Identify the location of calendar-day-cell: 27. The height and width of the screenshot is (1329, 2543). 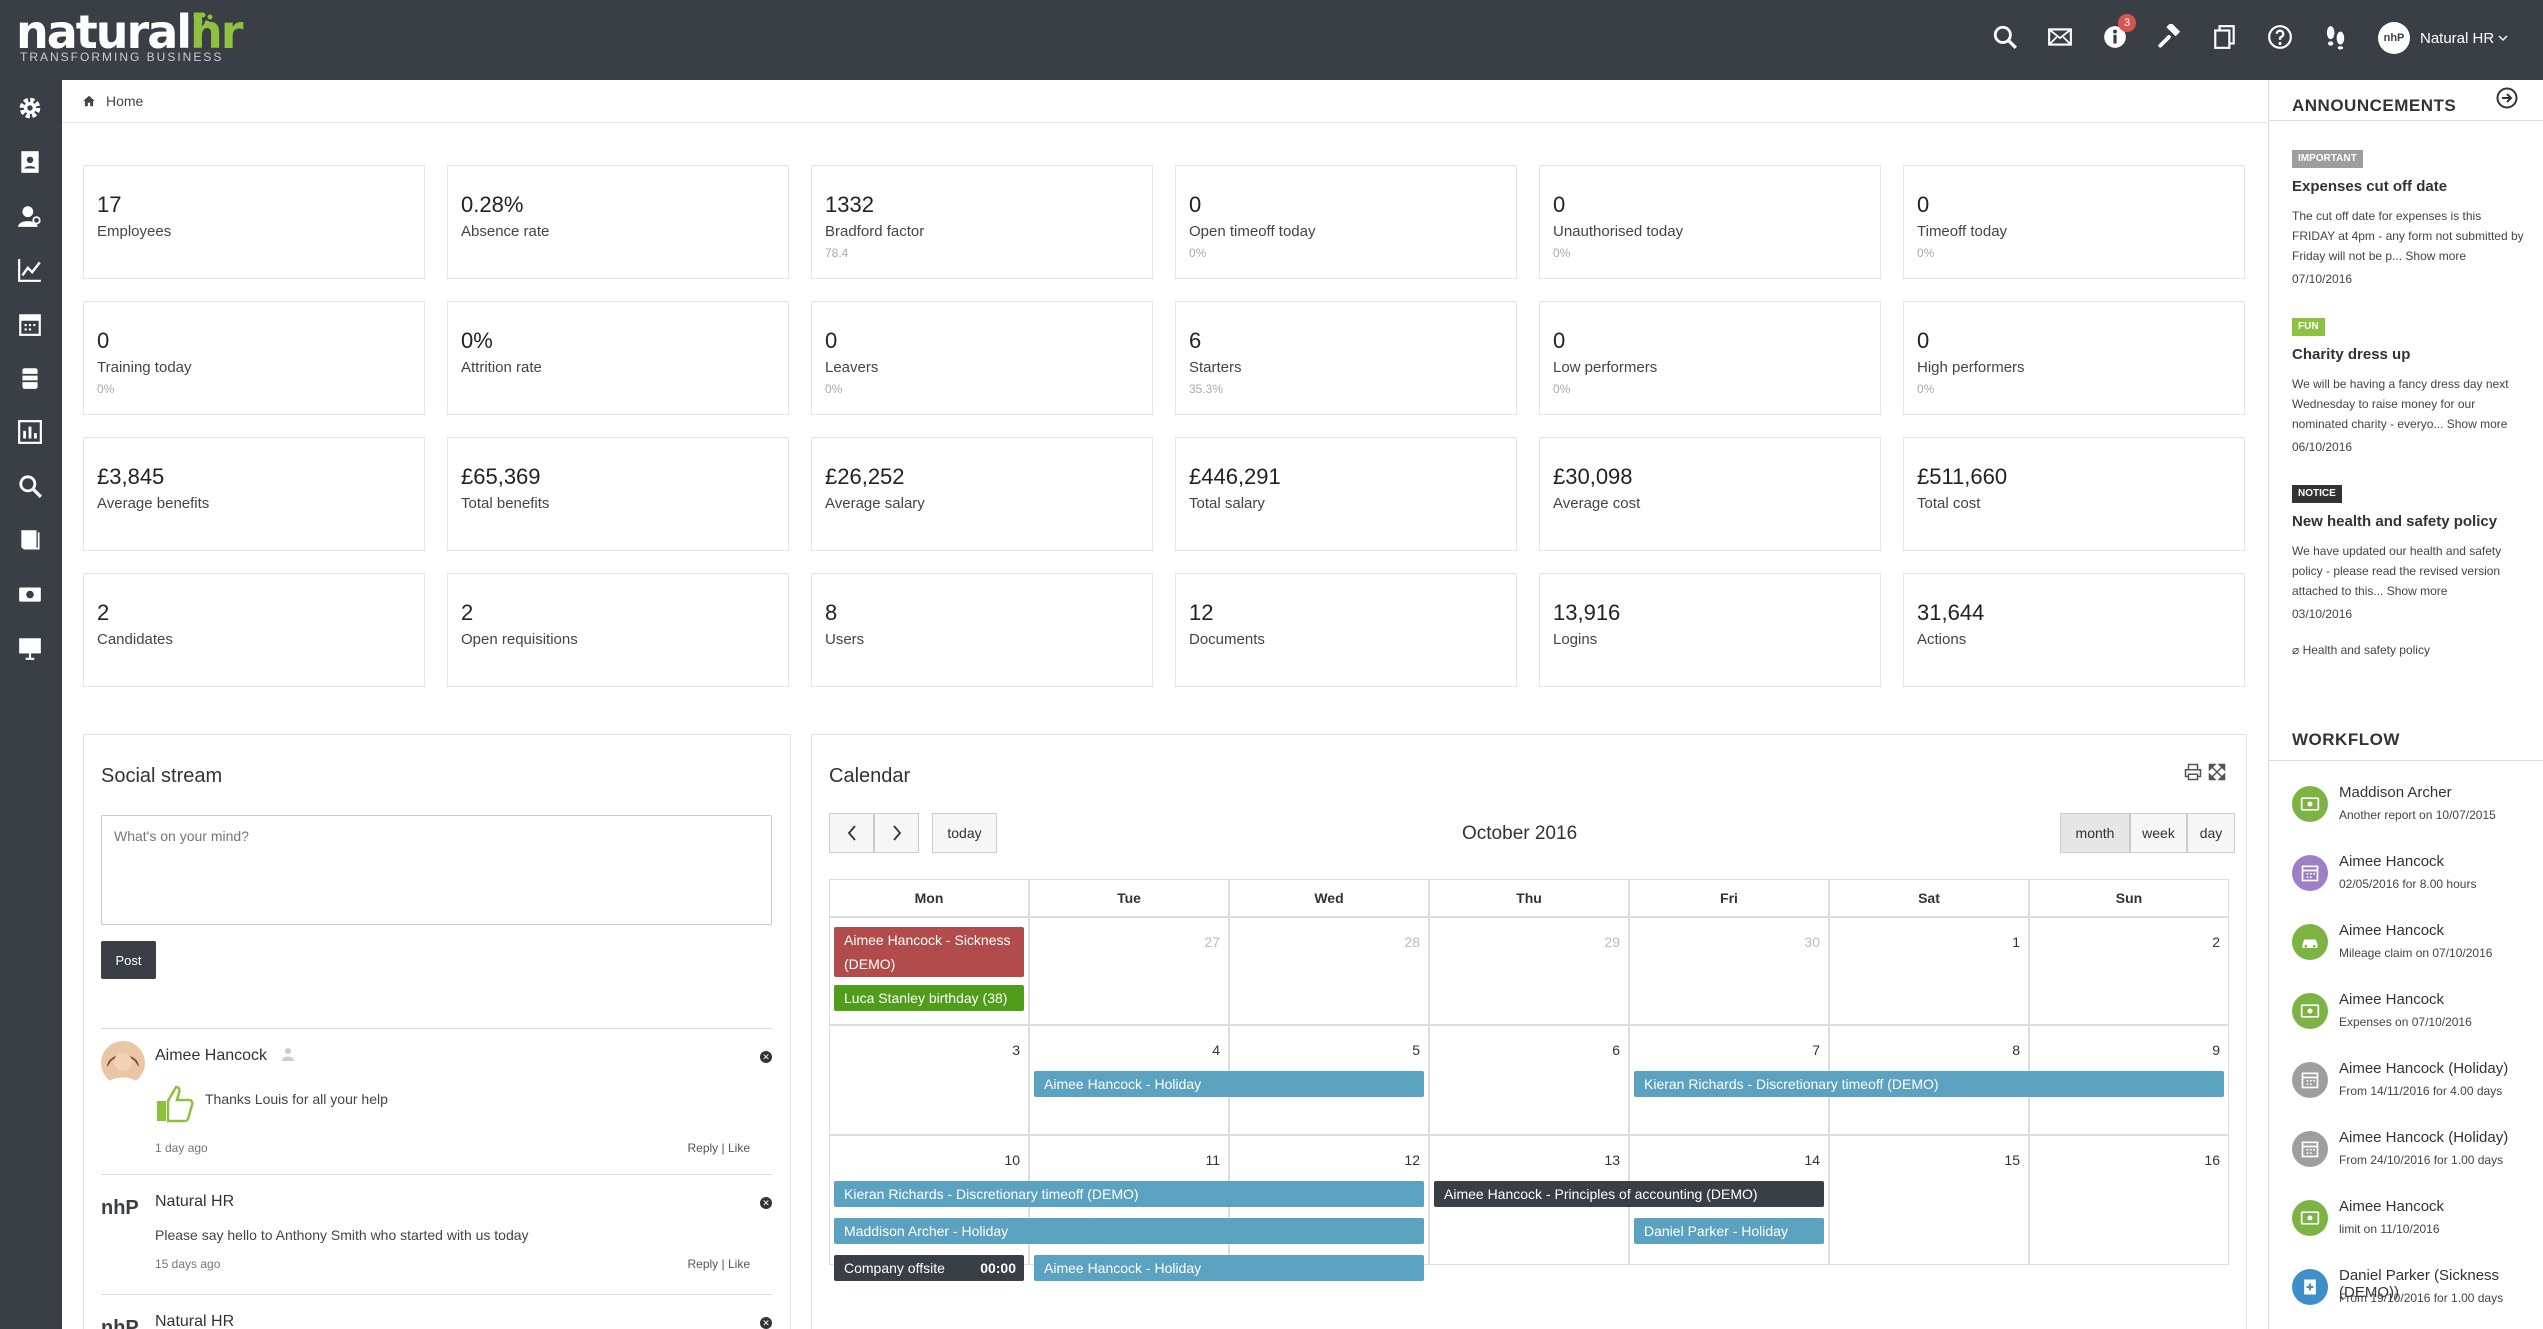
(1129, 971).